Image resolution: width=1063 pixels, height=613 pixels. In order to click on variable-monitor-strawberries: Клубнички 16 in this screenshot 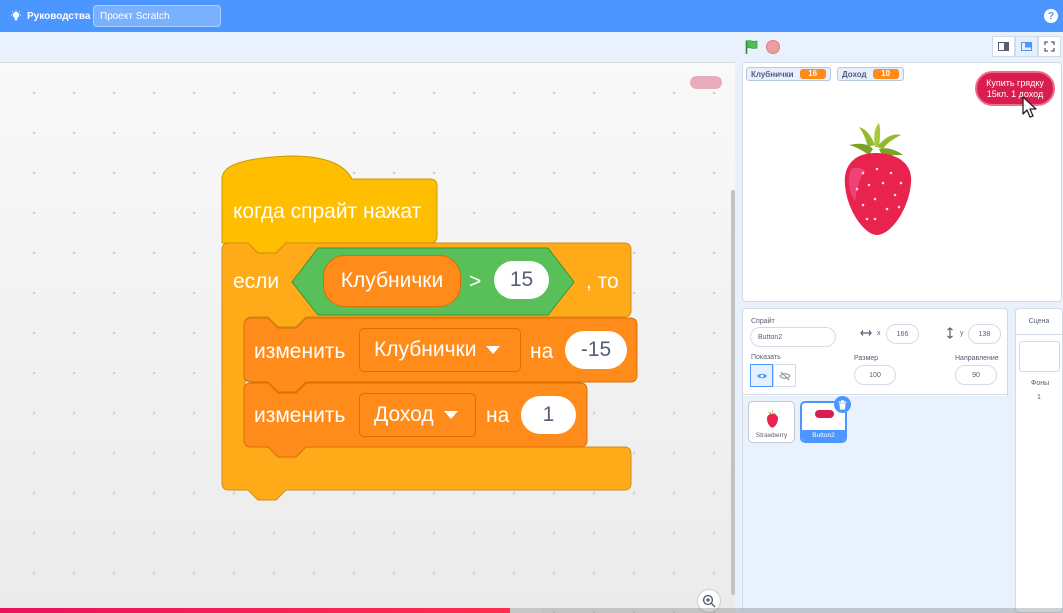, I will do `click(788, 74)`.